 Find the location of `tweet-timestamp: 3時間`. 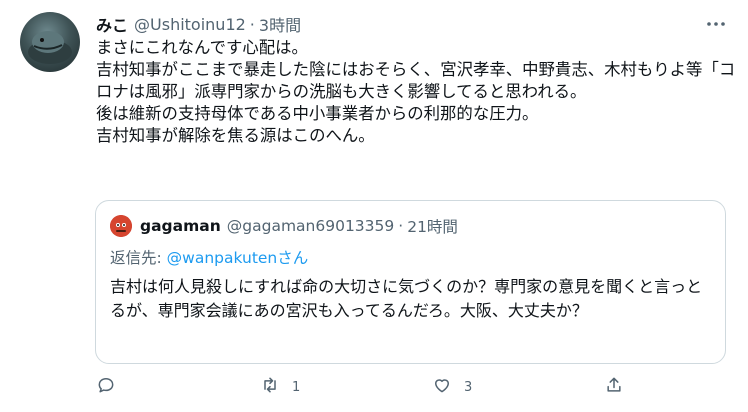

tweet-timestamp: 3時間 is located at coordinates (280, 24).